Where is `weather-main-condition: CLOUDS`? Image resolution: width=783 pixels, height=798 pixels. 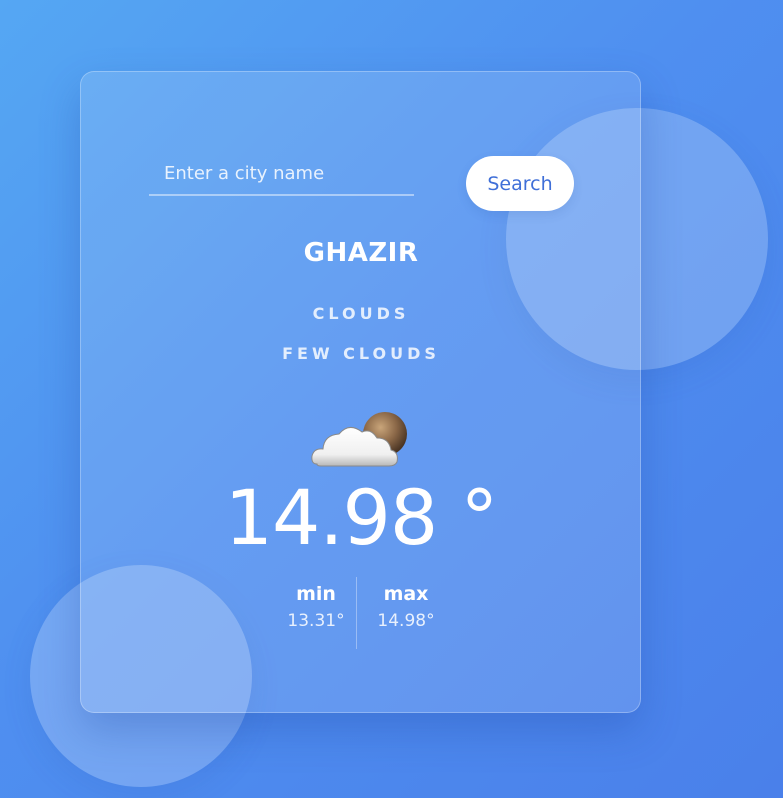
weather-main-condition: CLOUDS is located at coordinates (361, 313).